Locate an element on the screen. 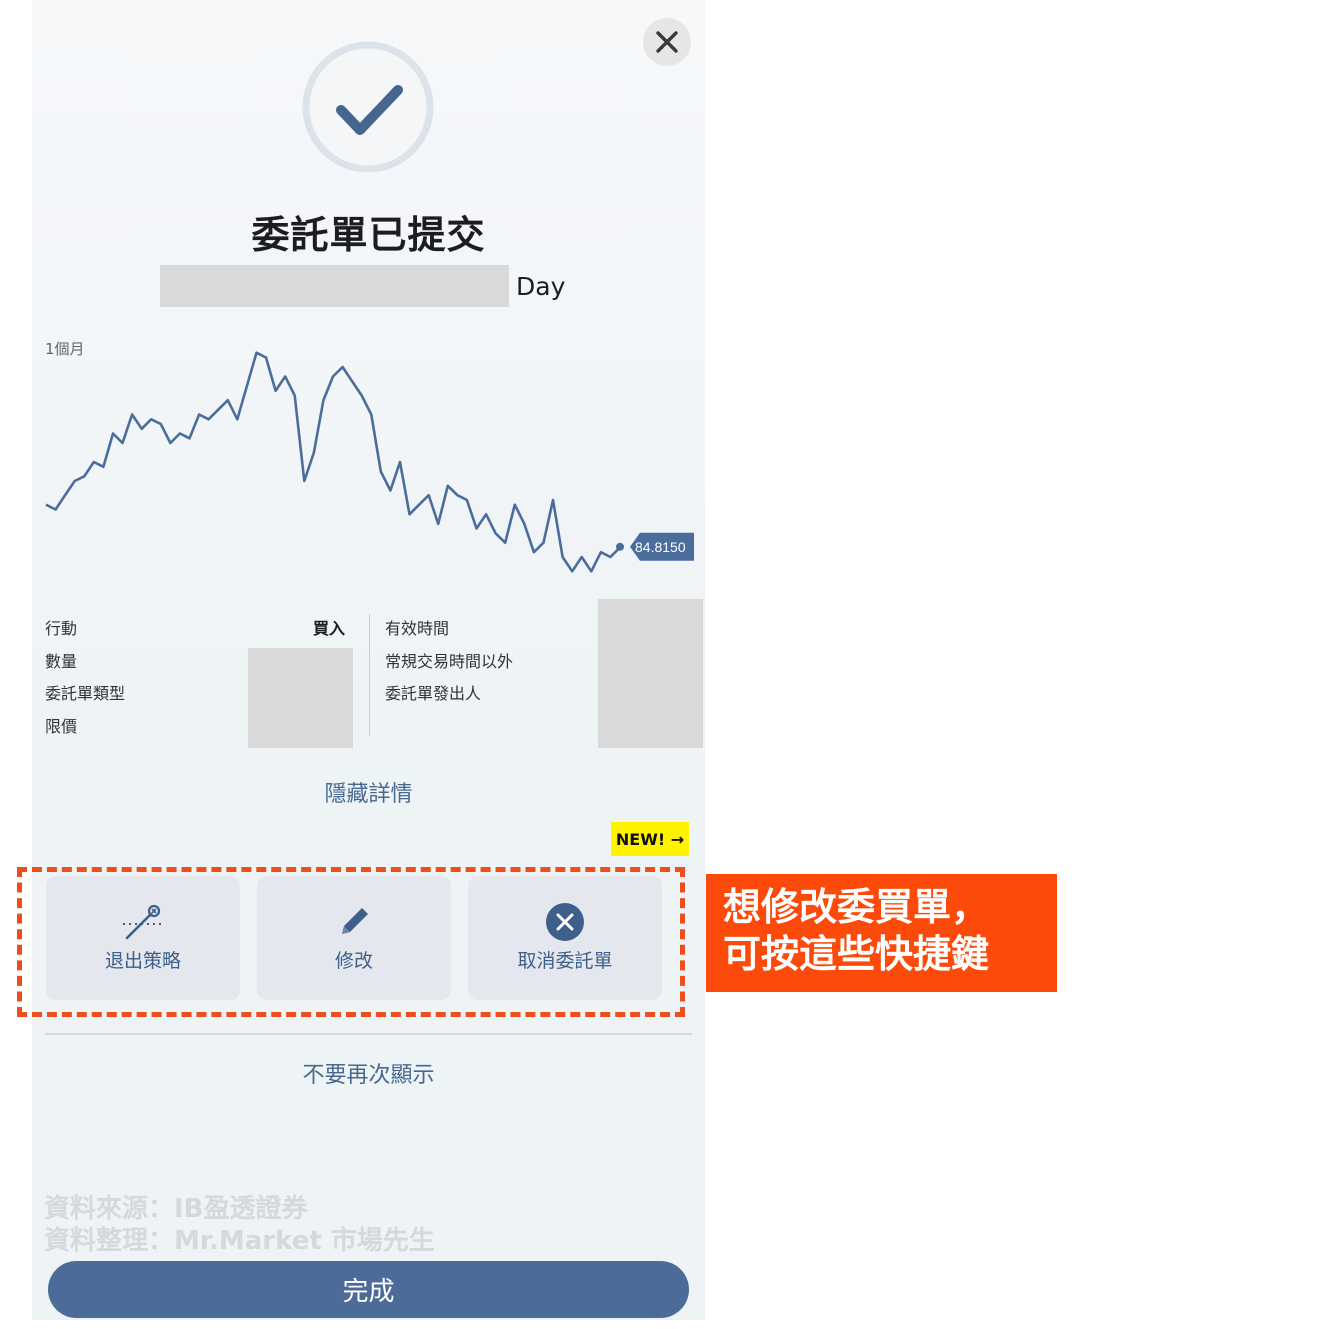  detail-label-time-in-force: 有效時間 is located at coordinates (417, 628).